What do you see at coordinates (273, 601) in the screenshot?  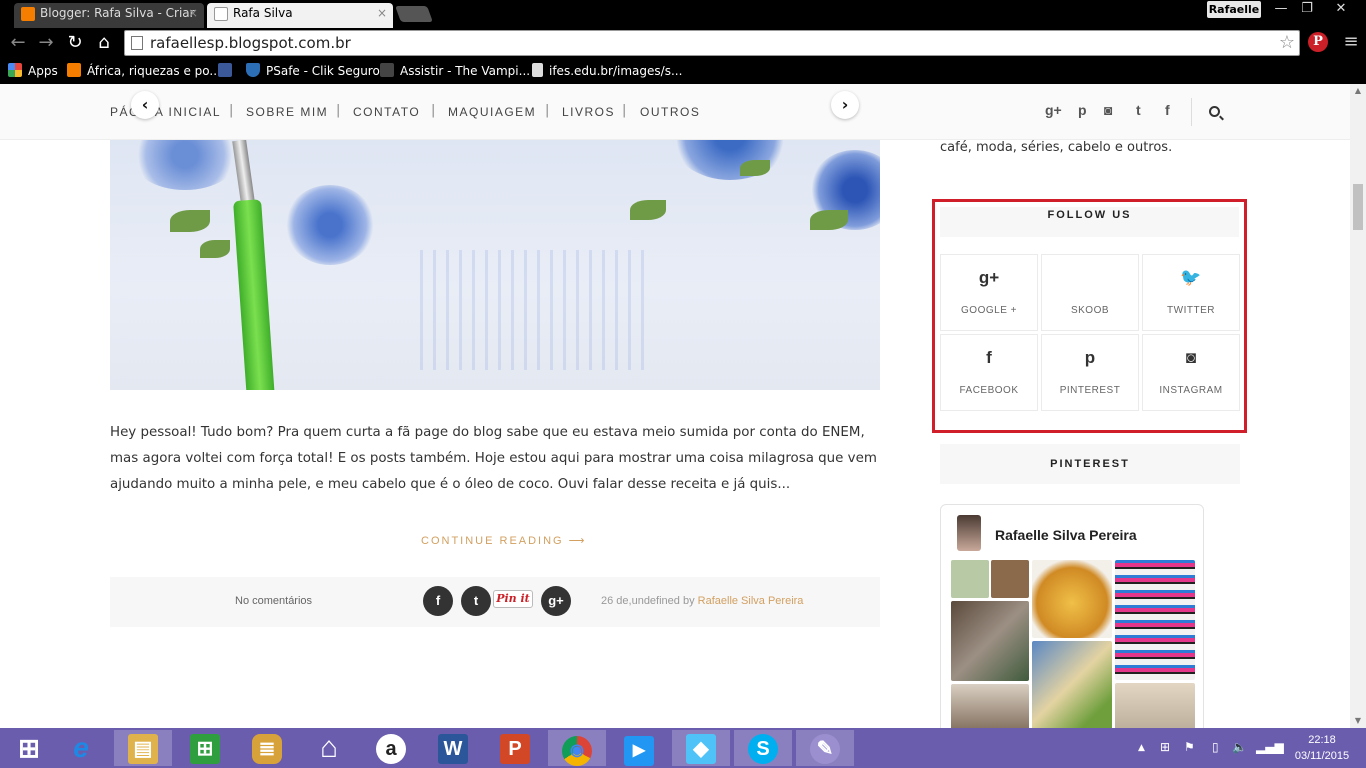 I see `comments-link: No comentários` at bounding box center [273, 601].